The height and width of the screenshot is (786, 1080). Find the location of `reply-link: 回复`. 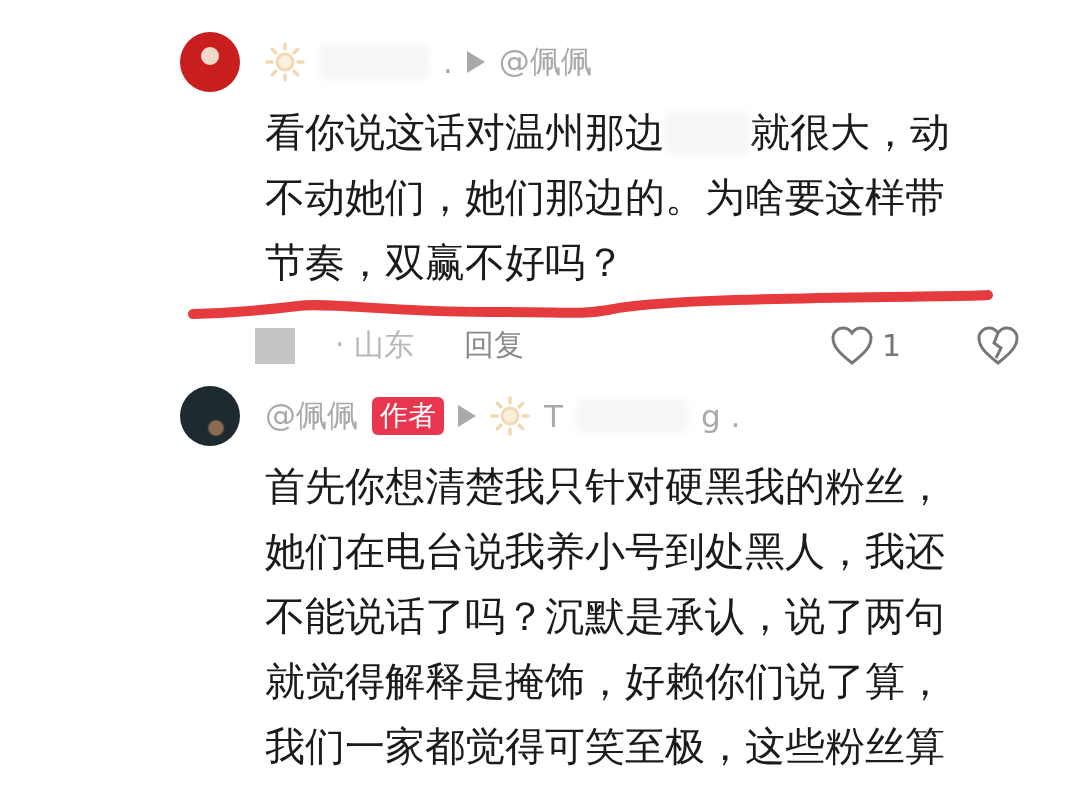

reply-link: 回复 is located at coordinates (494, 345).